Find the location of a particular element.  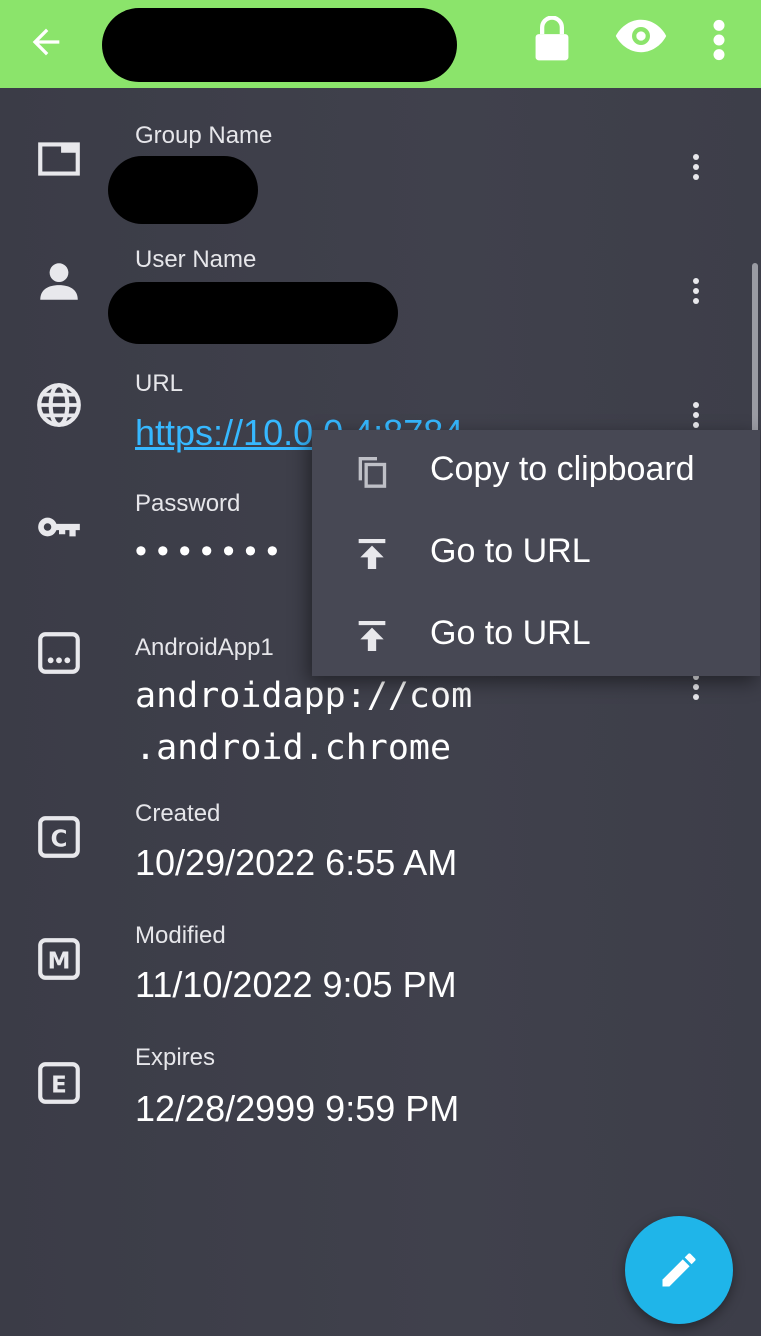

app-bar is located at coordinates (380, 44).